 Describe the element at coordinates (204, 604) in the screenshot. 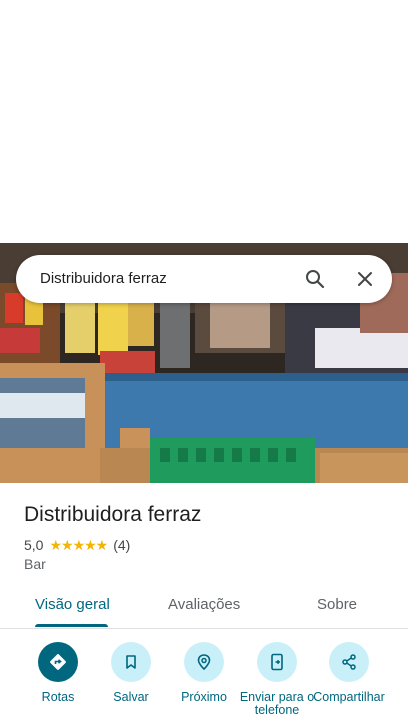

I see `tab-reviews: Avaliações` at that location.